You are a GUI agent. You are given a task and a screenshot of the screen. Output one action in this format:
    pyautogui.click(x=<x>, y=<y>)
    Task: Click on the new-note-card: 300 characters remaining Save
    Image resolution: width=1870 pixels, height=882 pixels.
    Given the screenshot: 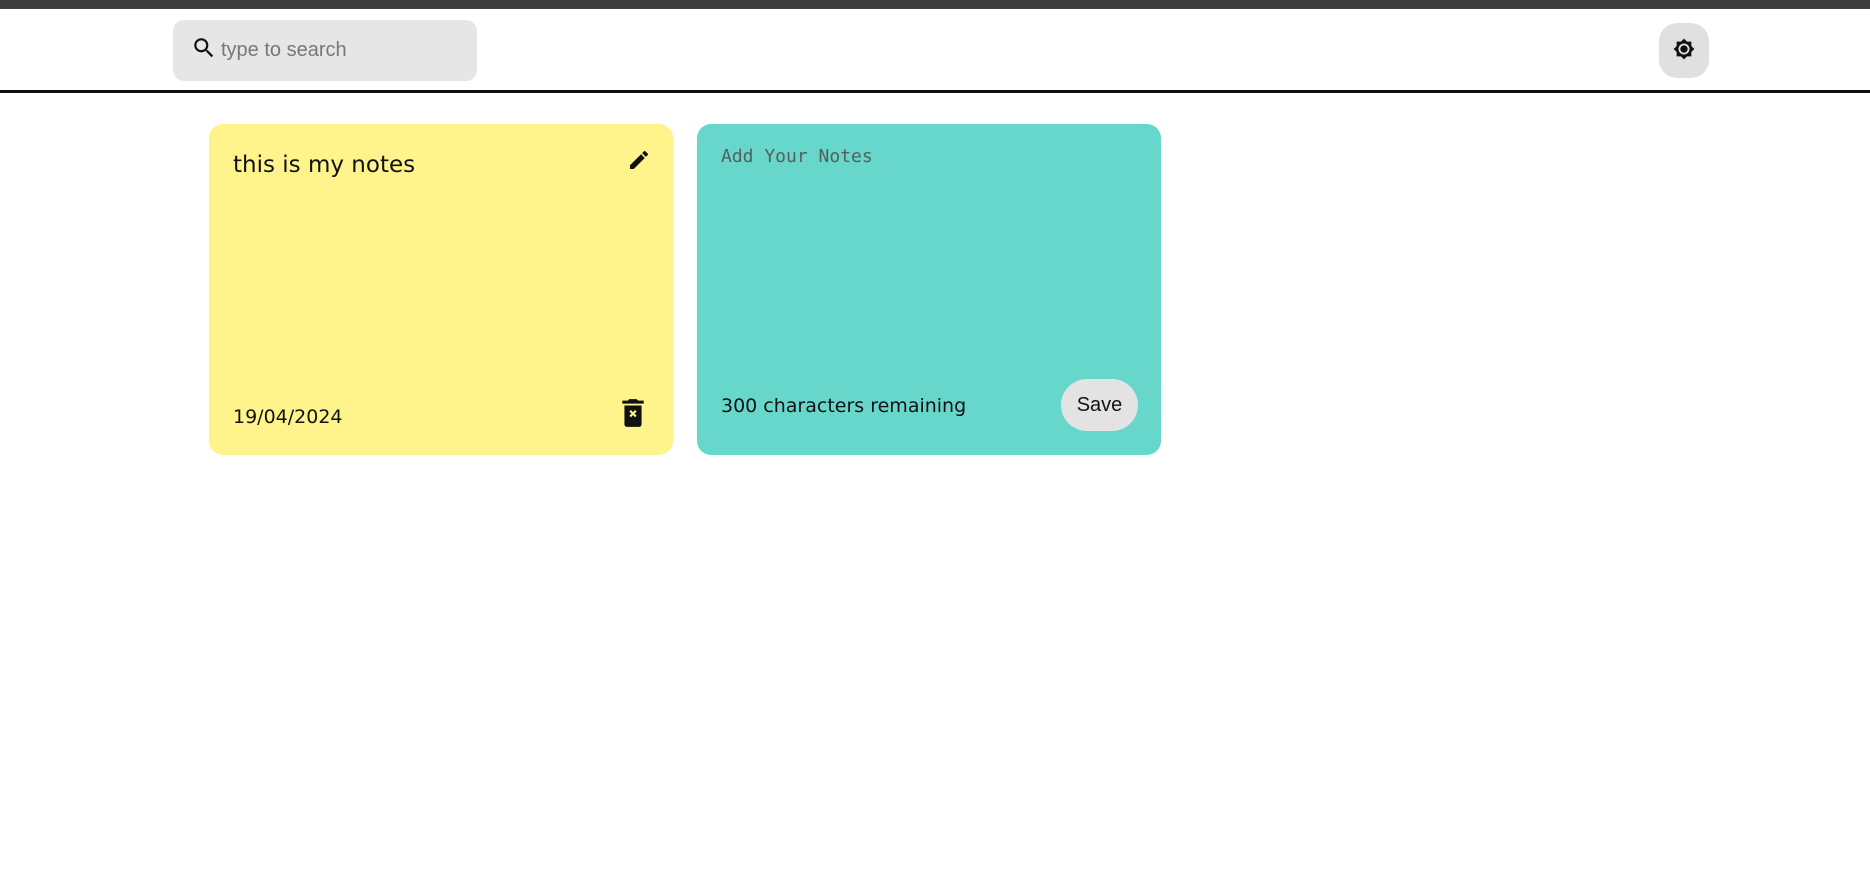 What is the action you would take?
    pyautogui.click(x=929, y=289)
    